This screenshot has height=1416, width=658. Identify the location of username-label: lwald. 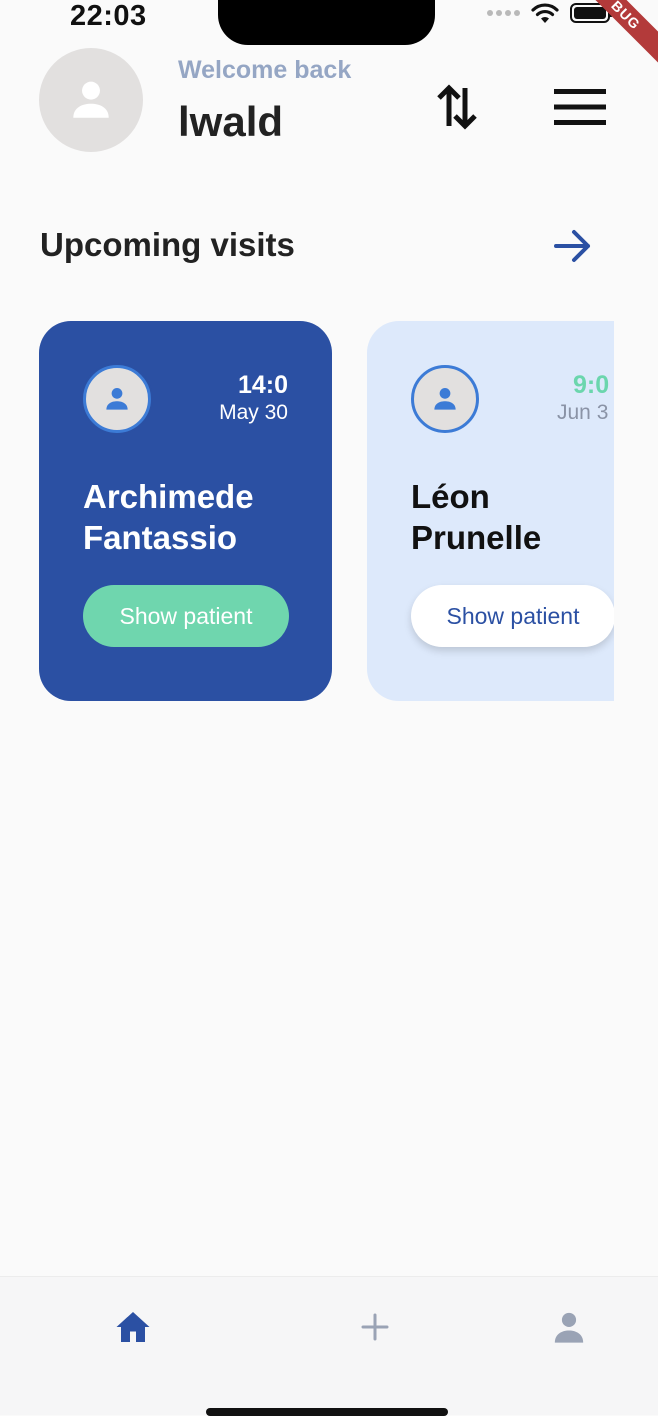
(231, 121).